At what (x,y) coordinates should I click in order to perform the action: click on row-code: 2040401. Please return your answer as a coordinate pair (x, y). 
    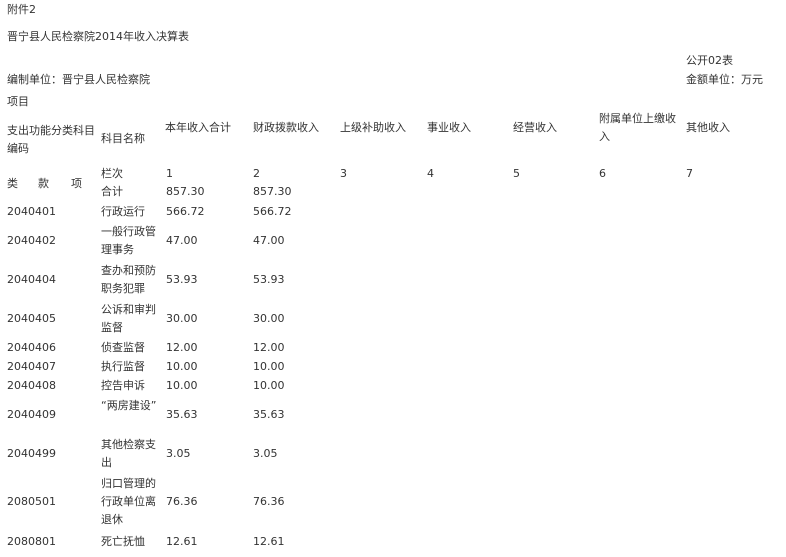
    Looking at the image, I should click on (31, 211).